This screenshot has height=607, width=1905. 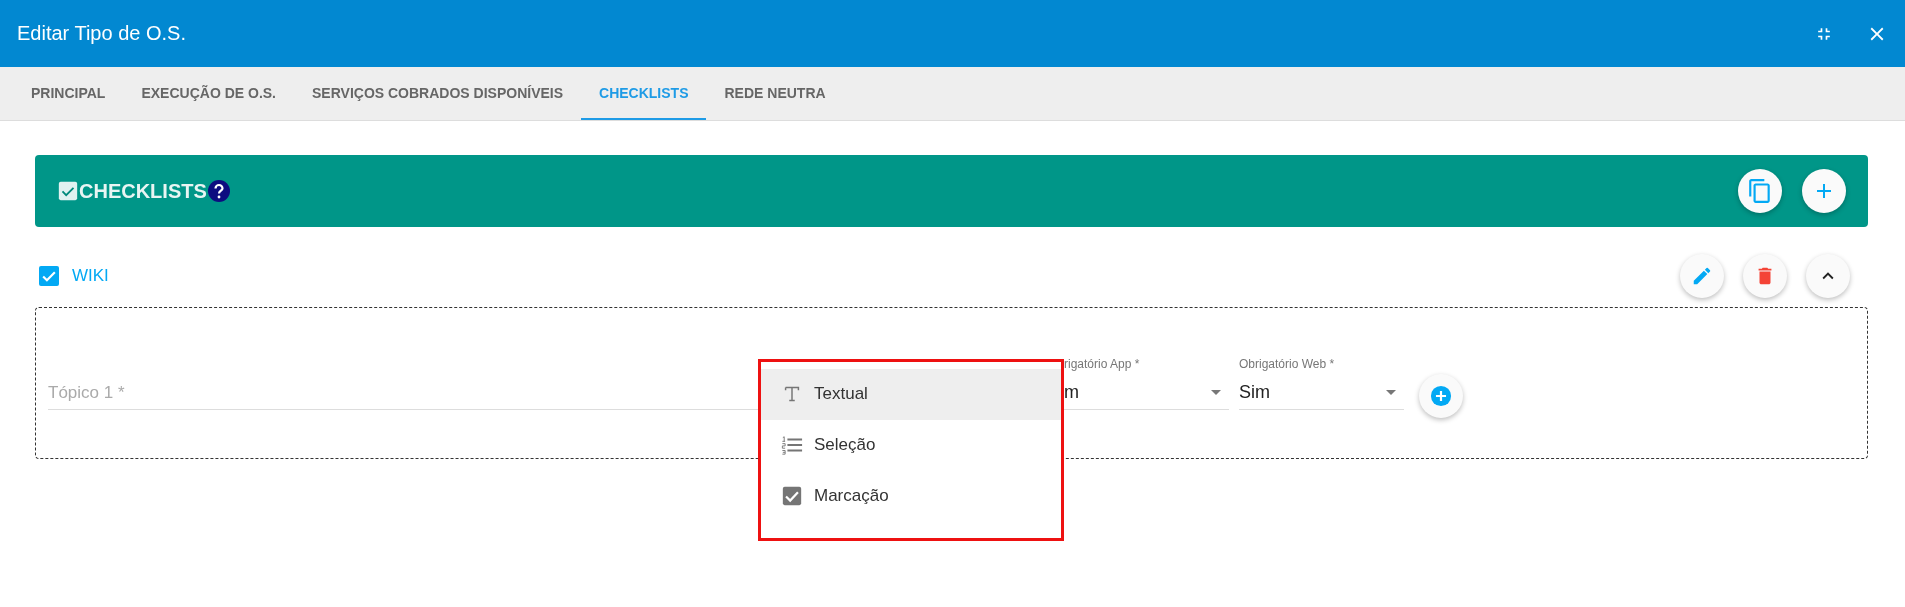 What do you see at coordinates (911, 394) in the screenshot?
I see `menu-item: Textual` at bounding box center [911, 394].